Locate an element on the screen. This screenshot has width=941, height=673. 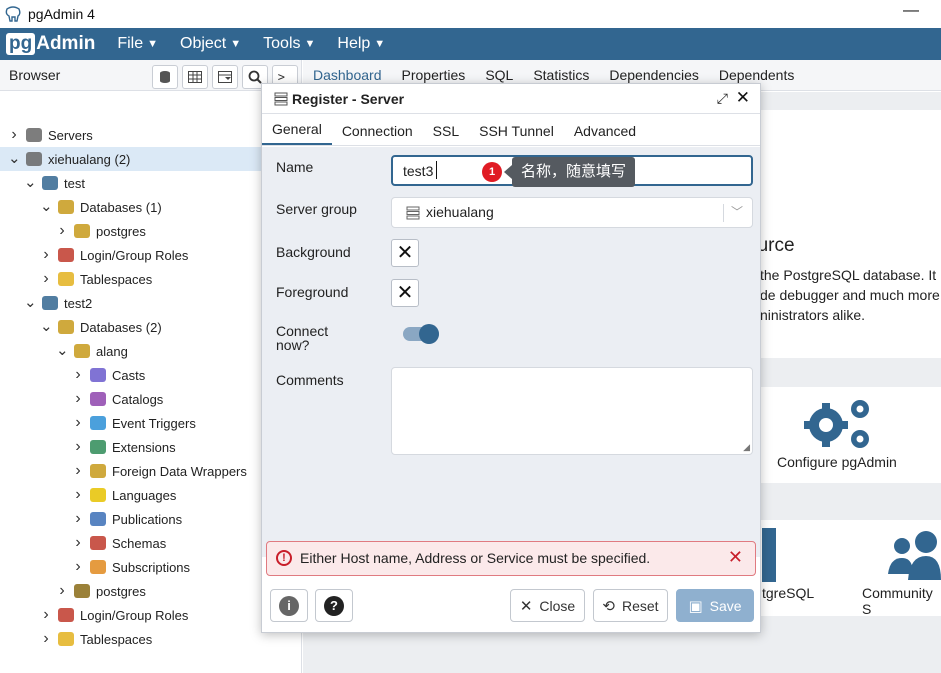
connect-now-label-2: now? is located at coordinates (293, 345).